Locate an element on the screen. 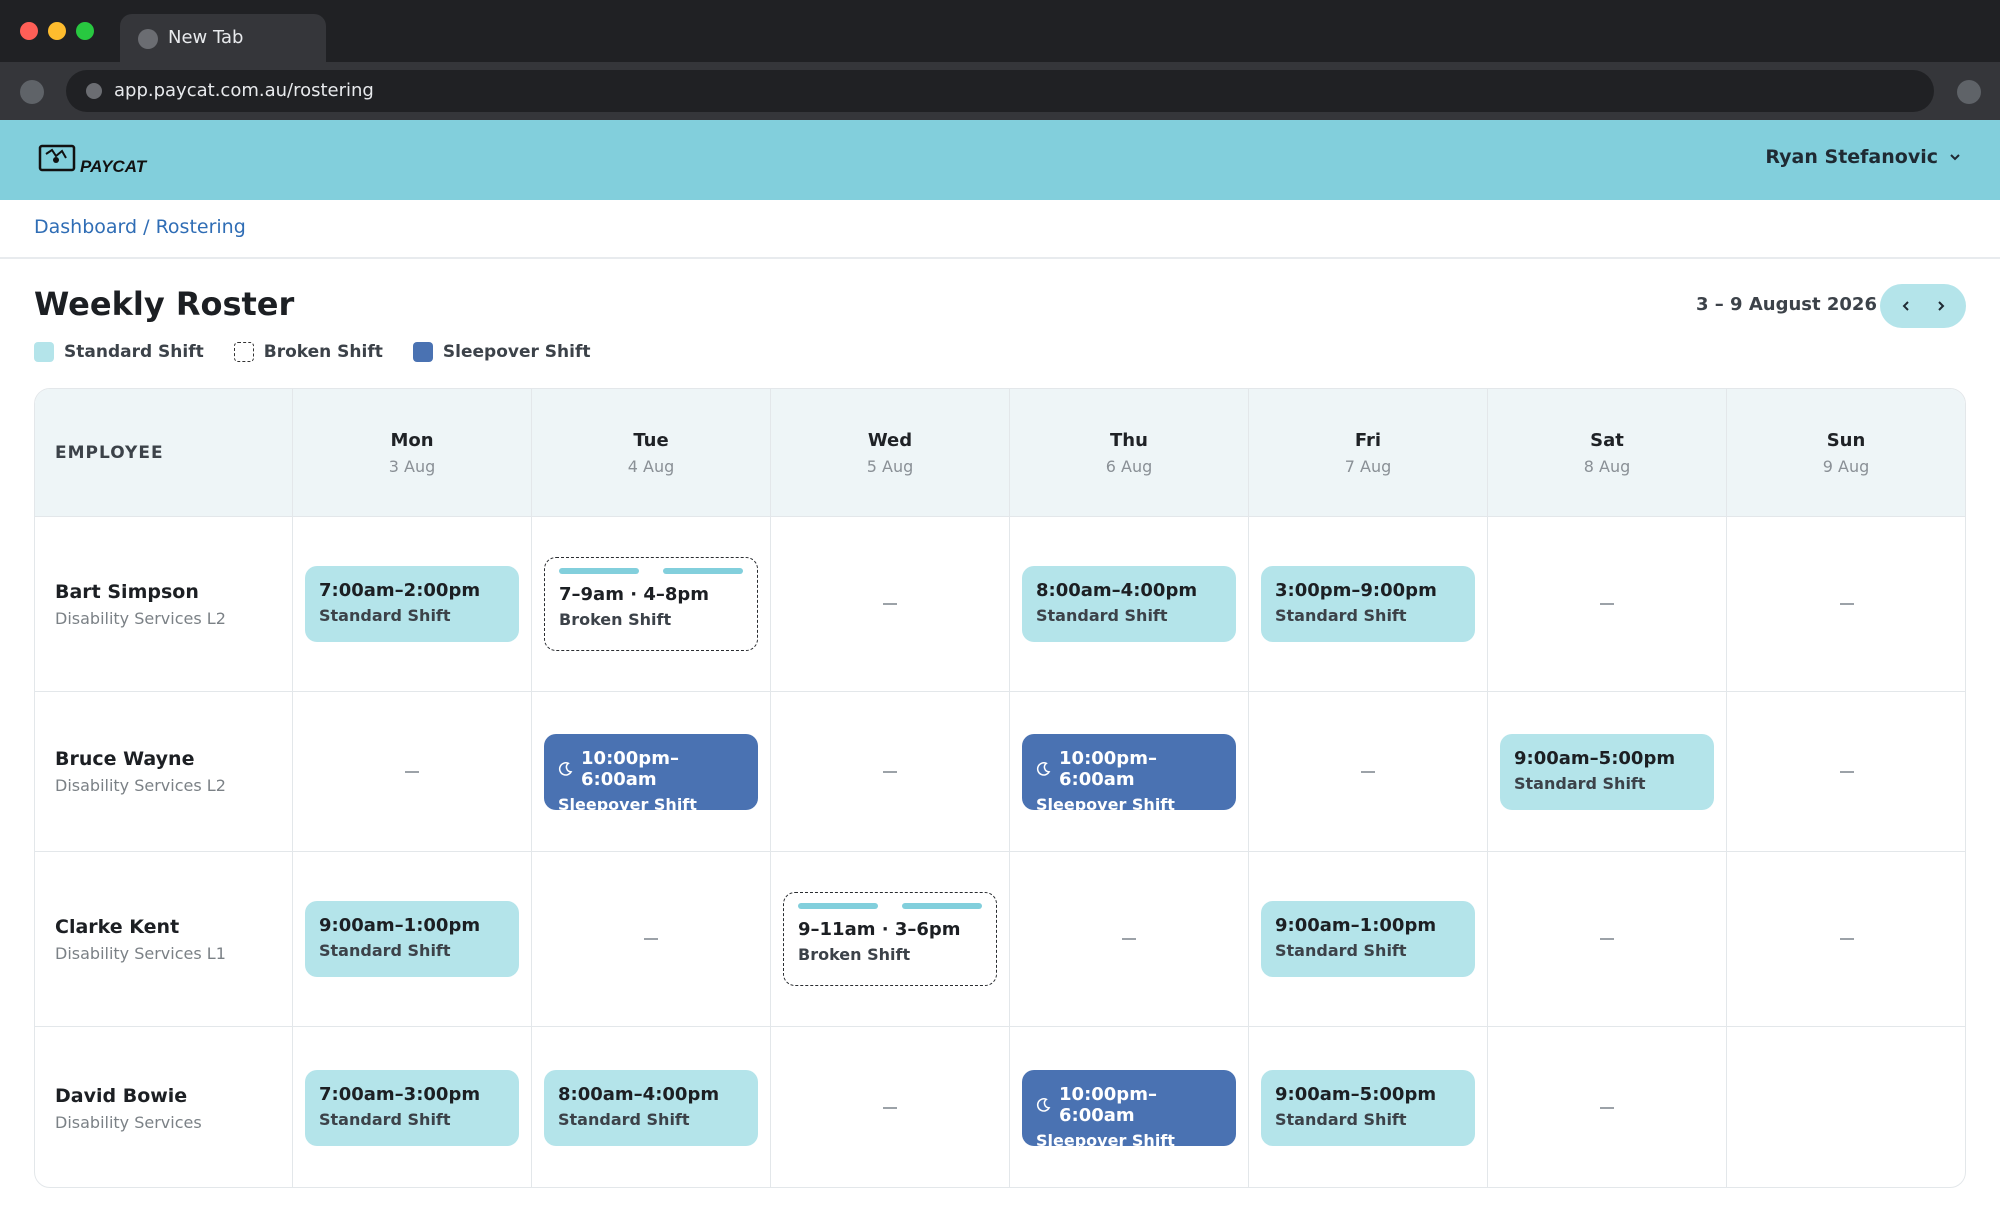 This screenshot has height=1214, width=2000. legend-standard: Standard Shift is located at coordinates (119, 352).